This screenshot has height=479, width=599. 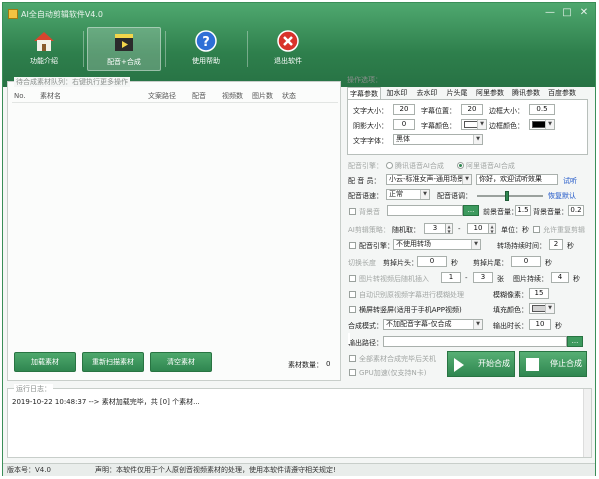 I want to click on font-size-input: 20, so click(x=404, y=109).